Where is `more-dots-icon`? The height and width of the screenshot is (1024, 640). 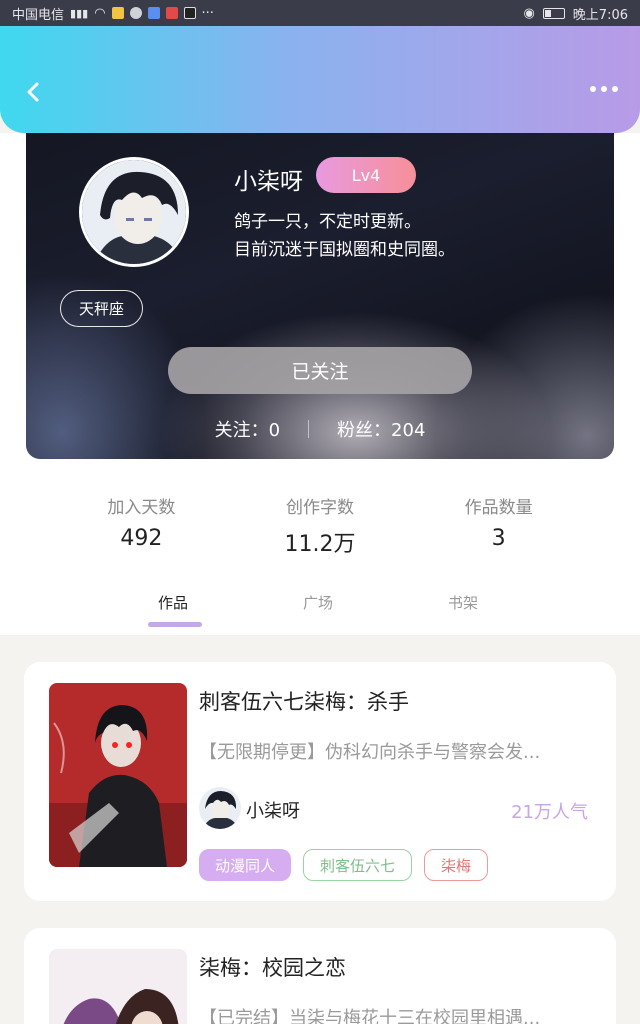 more-dots-icon is located at coordinates (604, 89).